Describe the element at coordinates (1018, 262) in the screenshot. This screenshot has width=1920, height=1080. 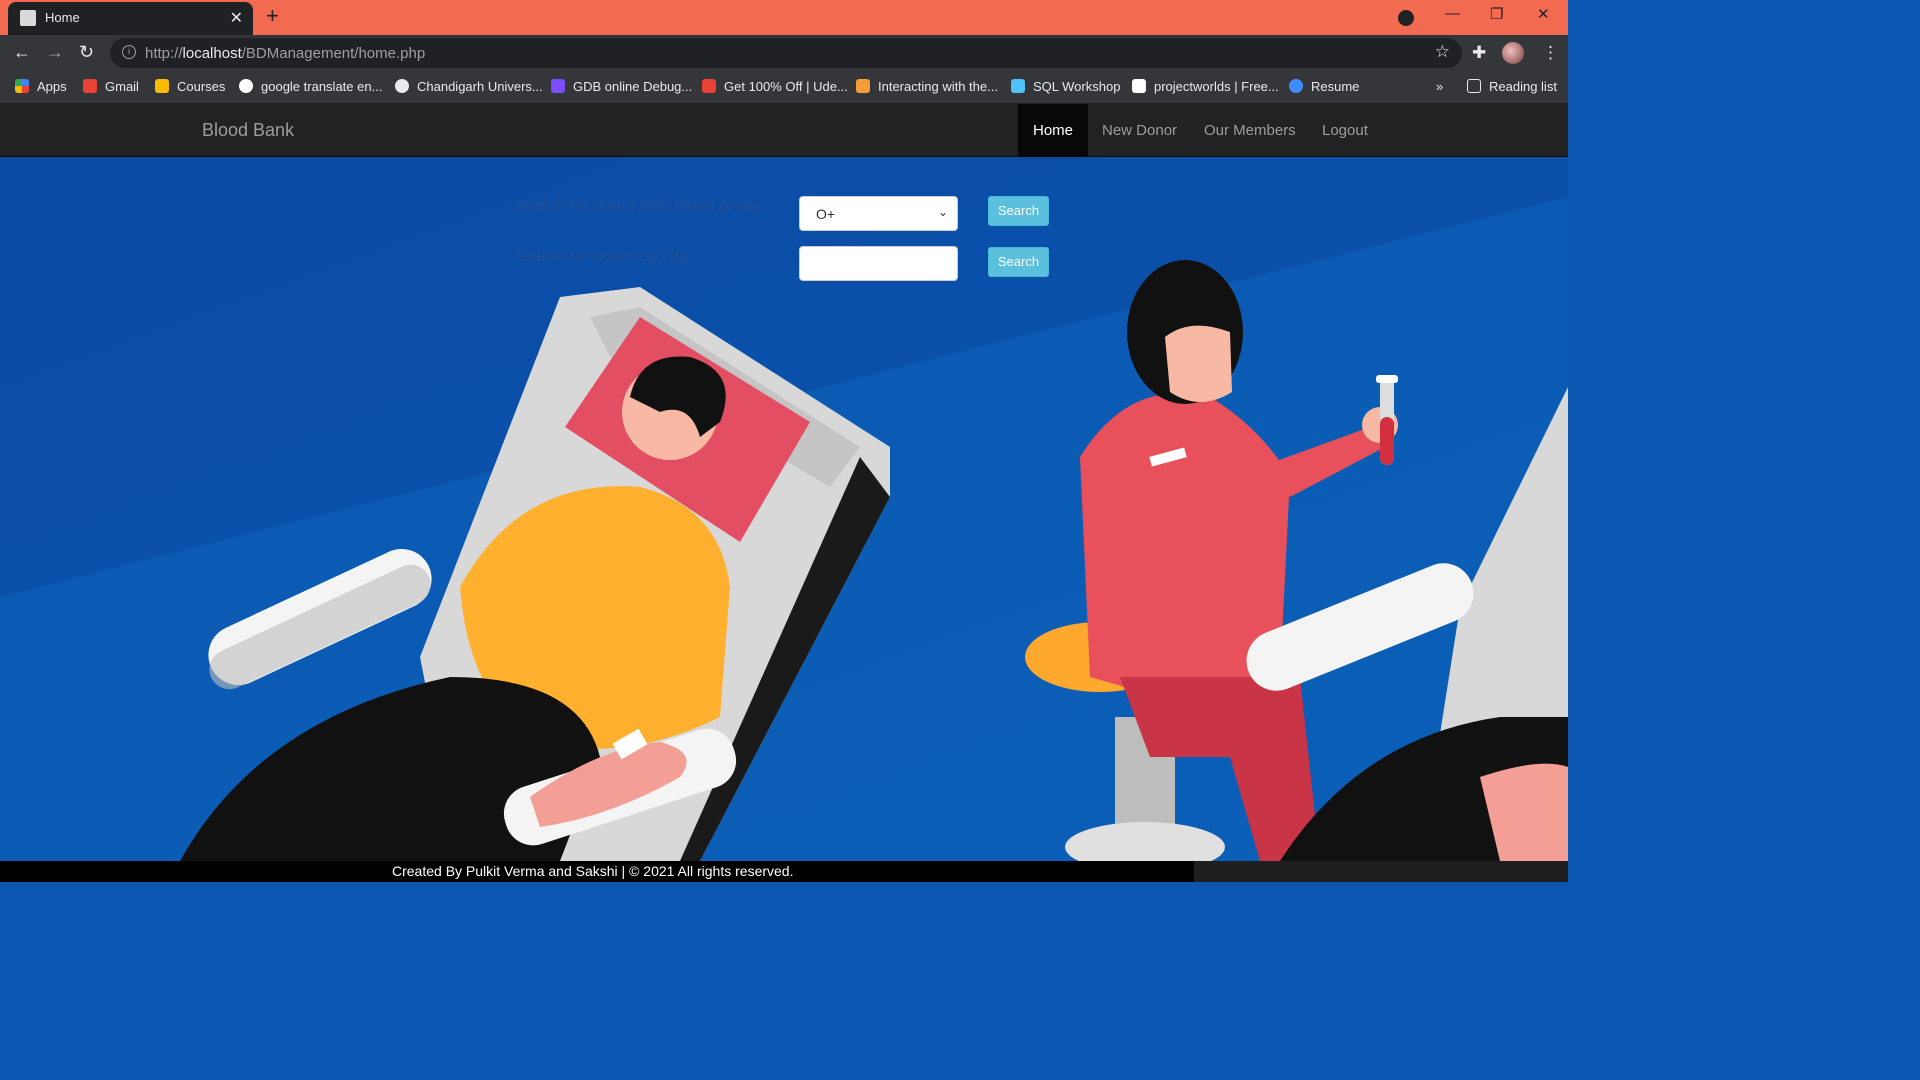
I see `search-city-button: Search` at that location.